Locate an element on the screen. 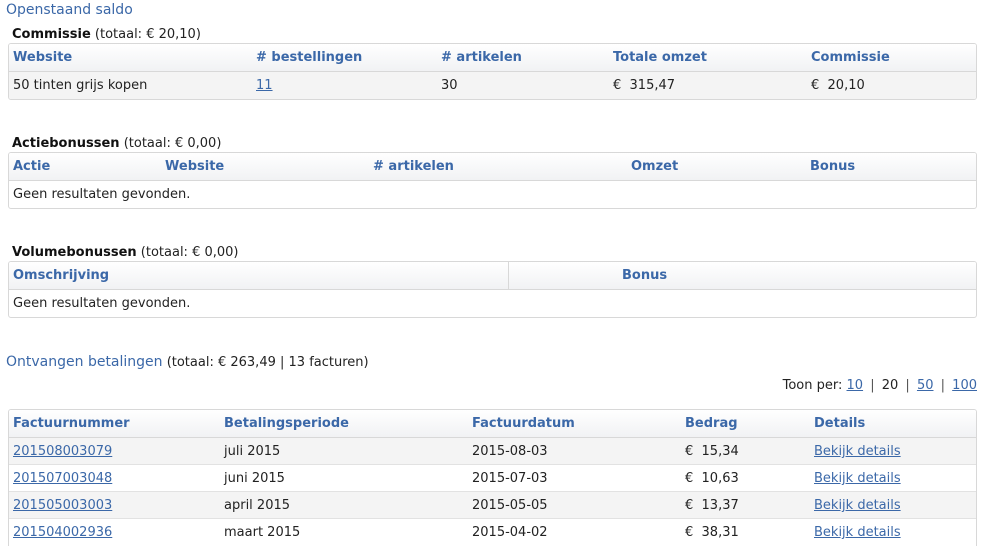 This screenshot has width=984, height=547. volumebonussen-total: (totaal: € 0,00) is located at coordinates (189, 252).